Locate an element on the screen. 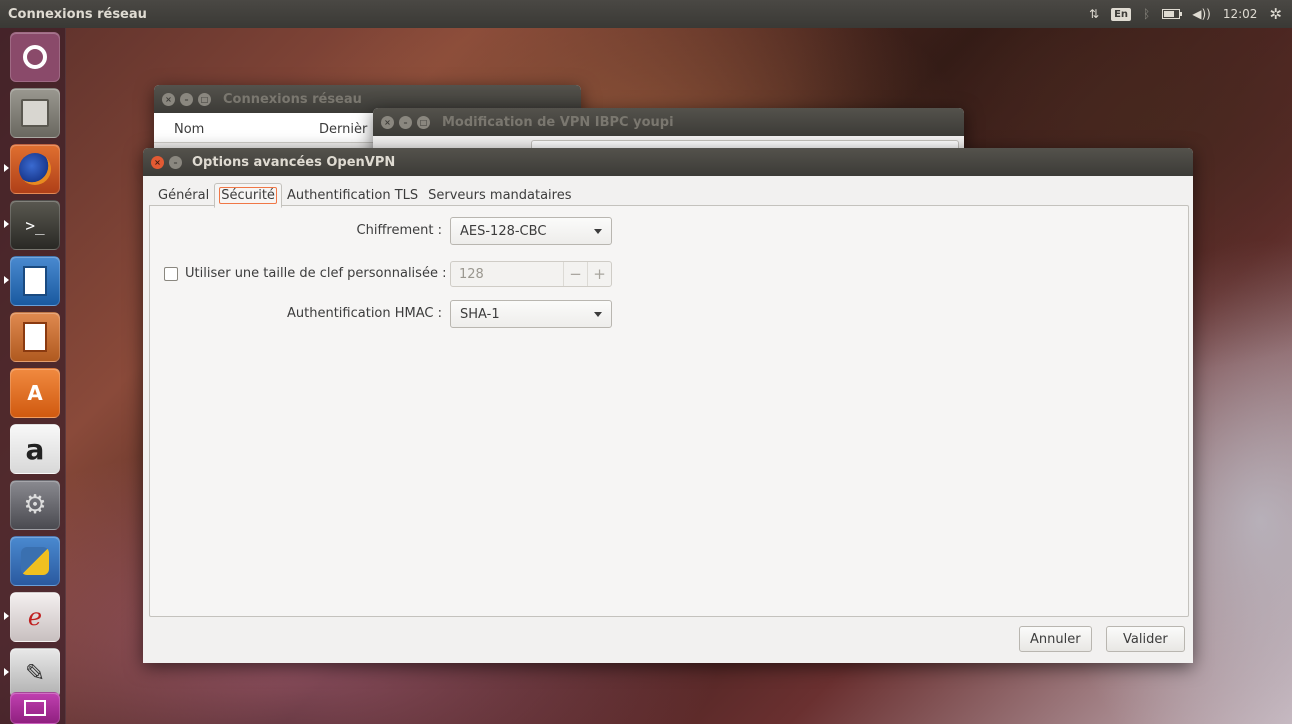 Image resolution: width=1292 pixels, height=724 pixels. launcher: >_ A a ⚙ ℯ ✎ is located at coordinates (33, 376).